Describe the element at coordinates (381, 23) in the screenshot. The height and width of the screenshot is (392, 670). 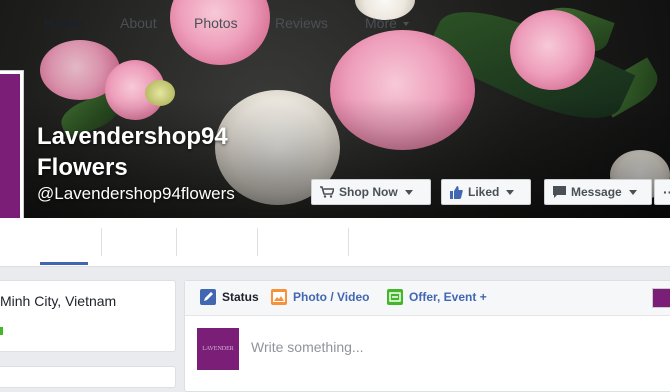
I see `tab-more-label: More` at that location.